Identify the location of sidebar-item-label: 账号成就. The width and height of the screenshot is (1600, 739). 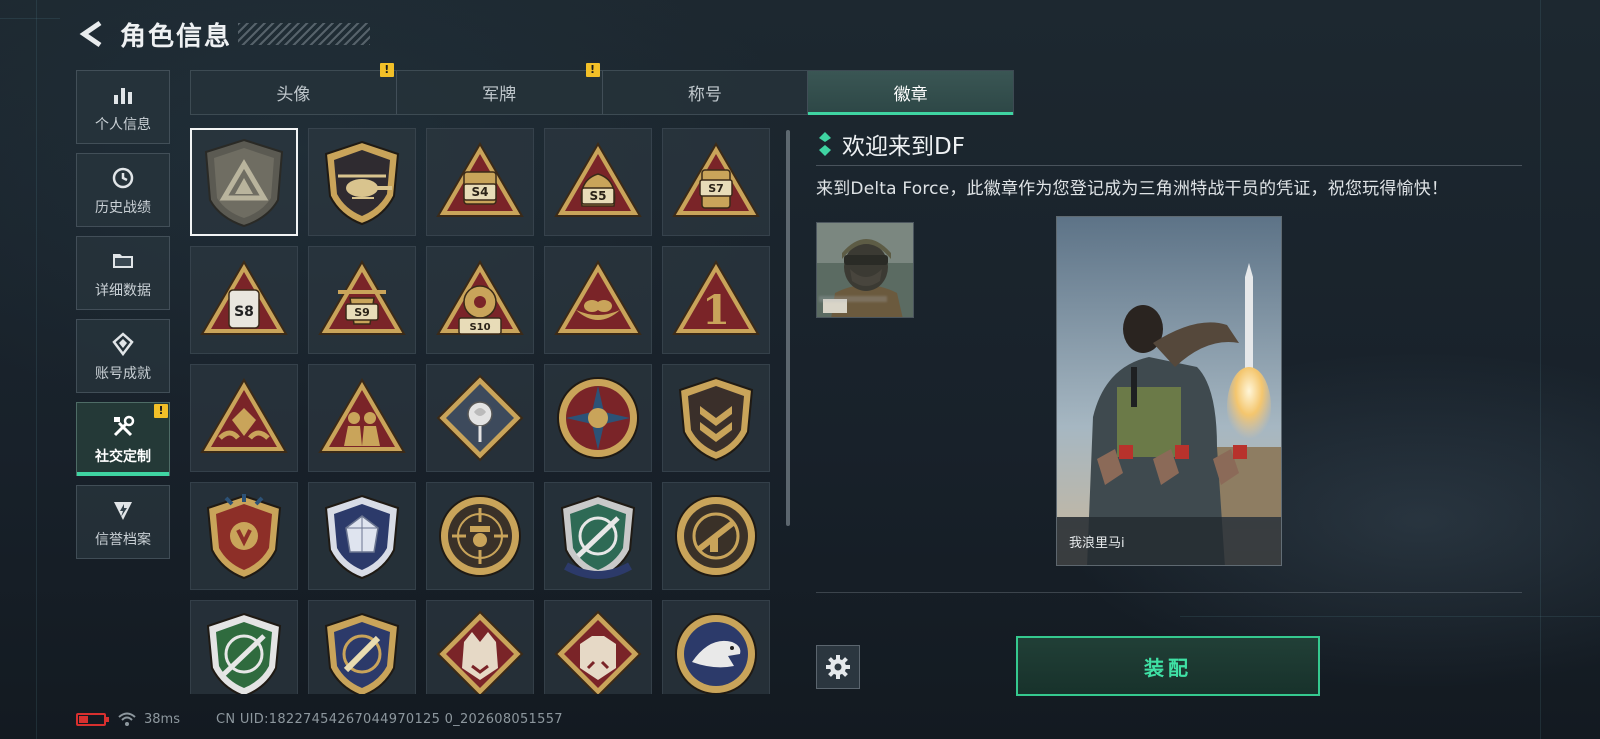
(123, 373).